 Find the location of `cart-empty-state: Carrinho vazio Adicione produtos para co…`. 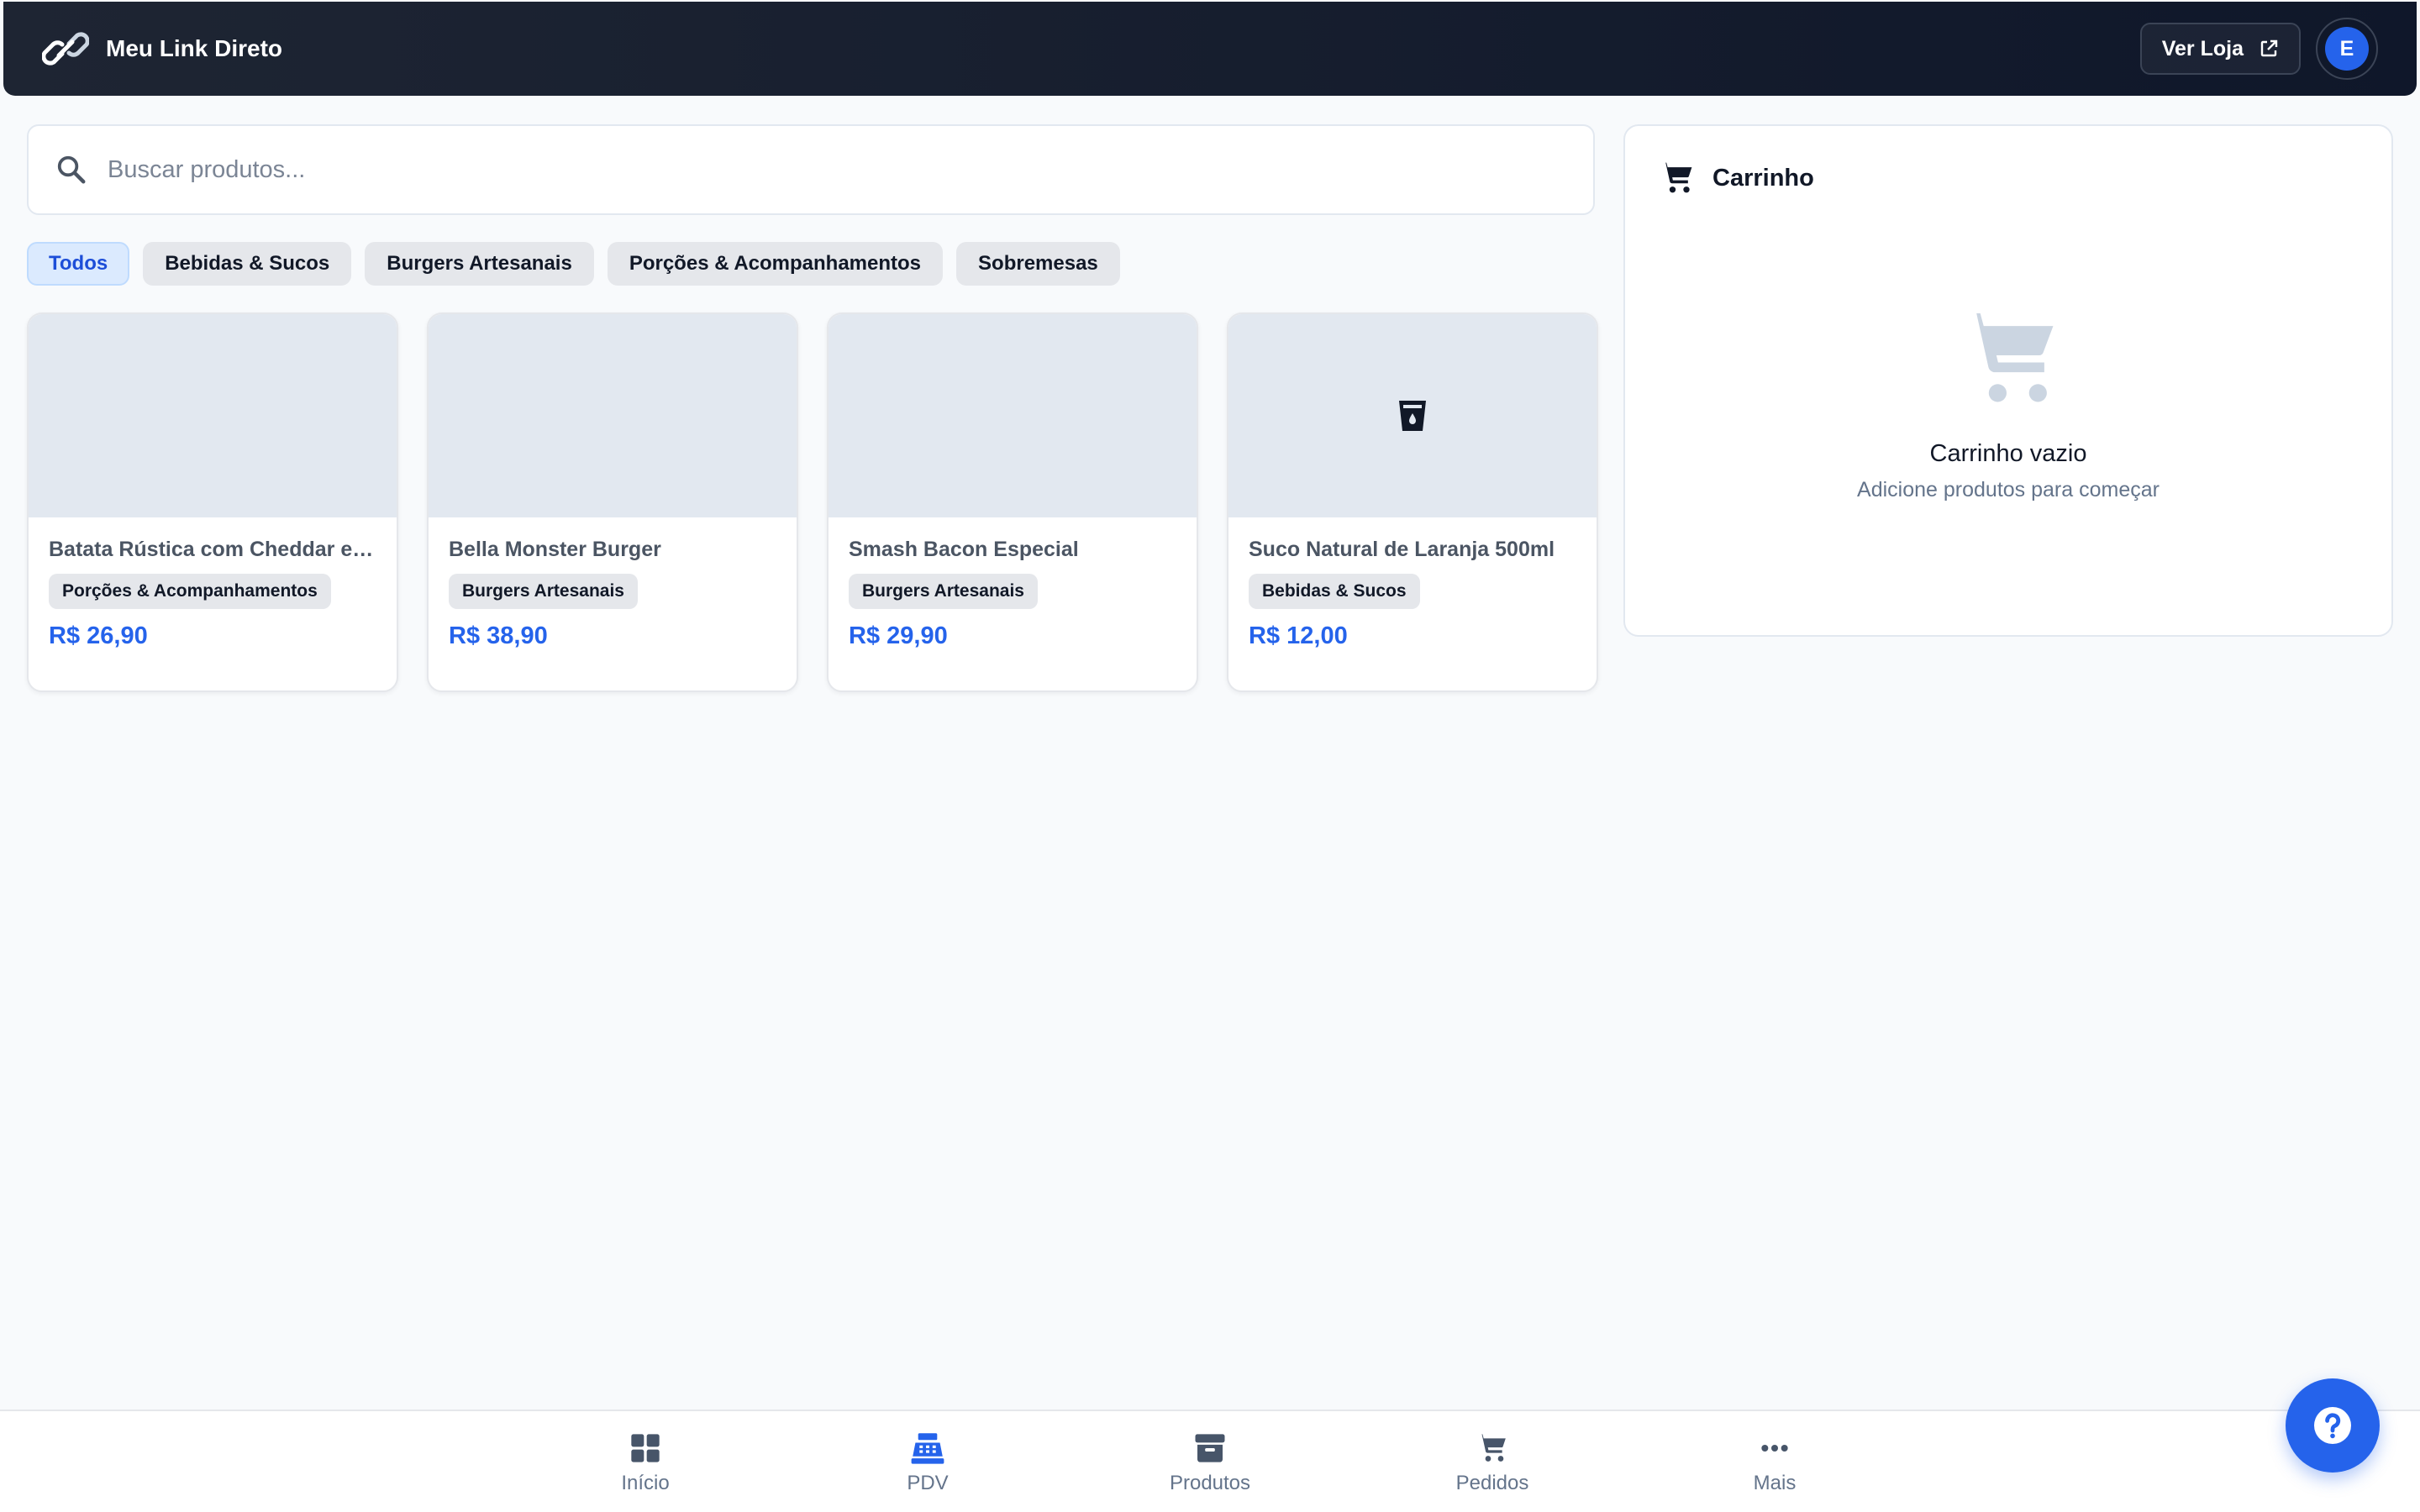

cart-empty-state: Carrinho vazio Adicione produtos para co… is located at coordinates (2008, 405).